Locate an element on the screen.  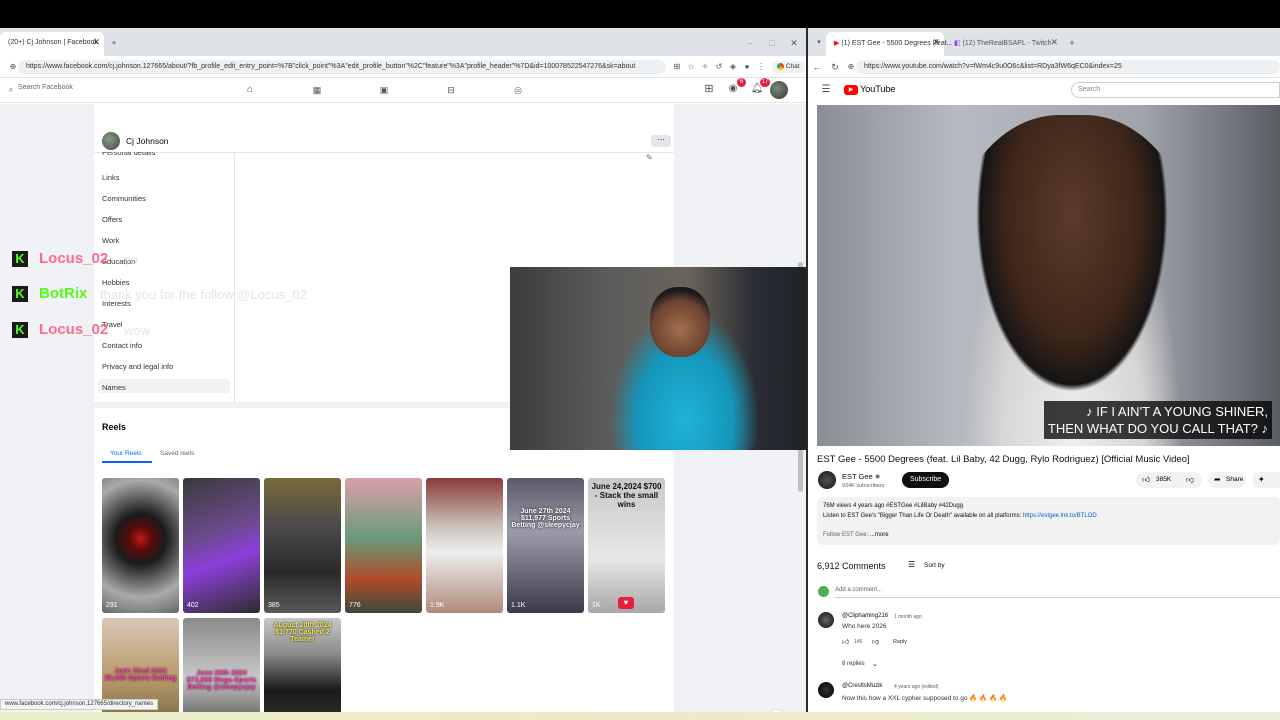
youtube-logo-icon: ▶ is located at coordinates (851, 90).